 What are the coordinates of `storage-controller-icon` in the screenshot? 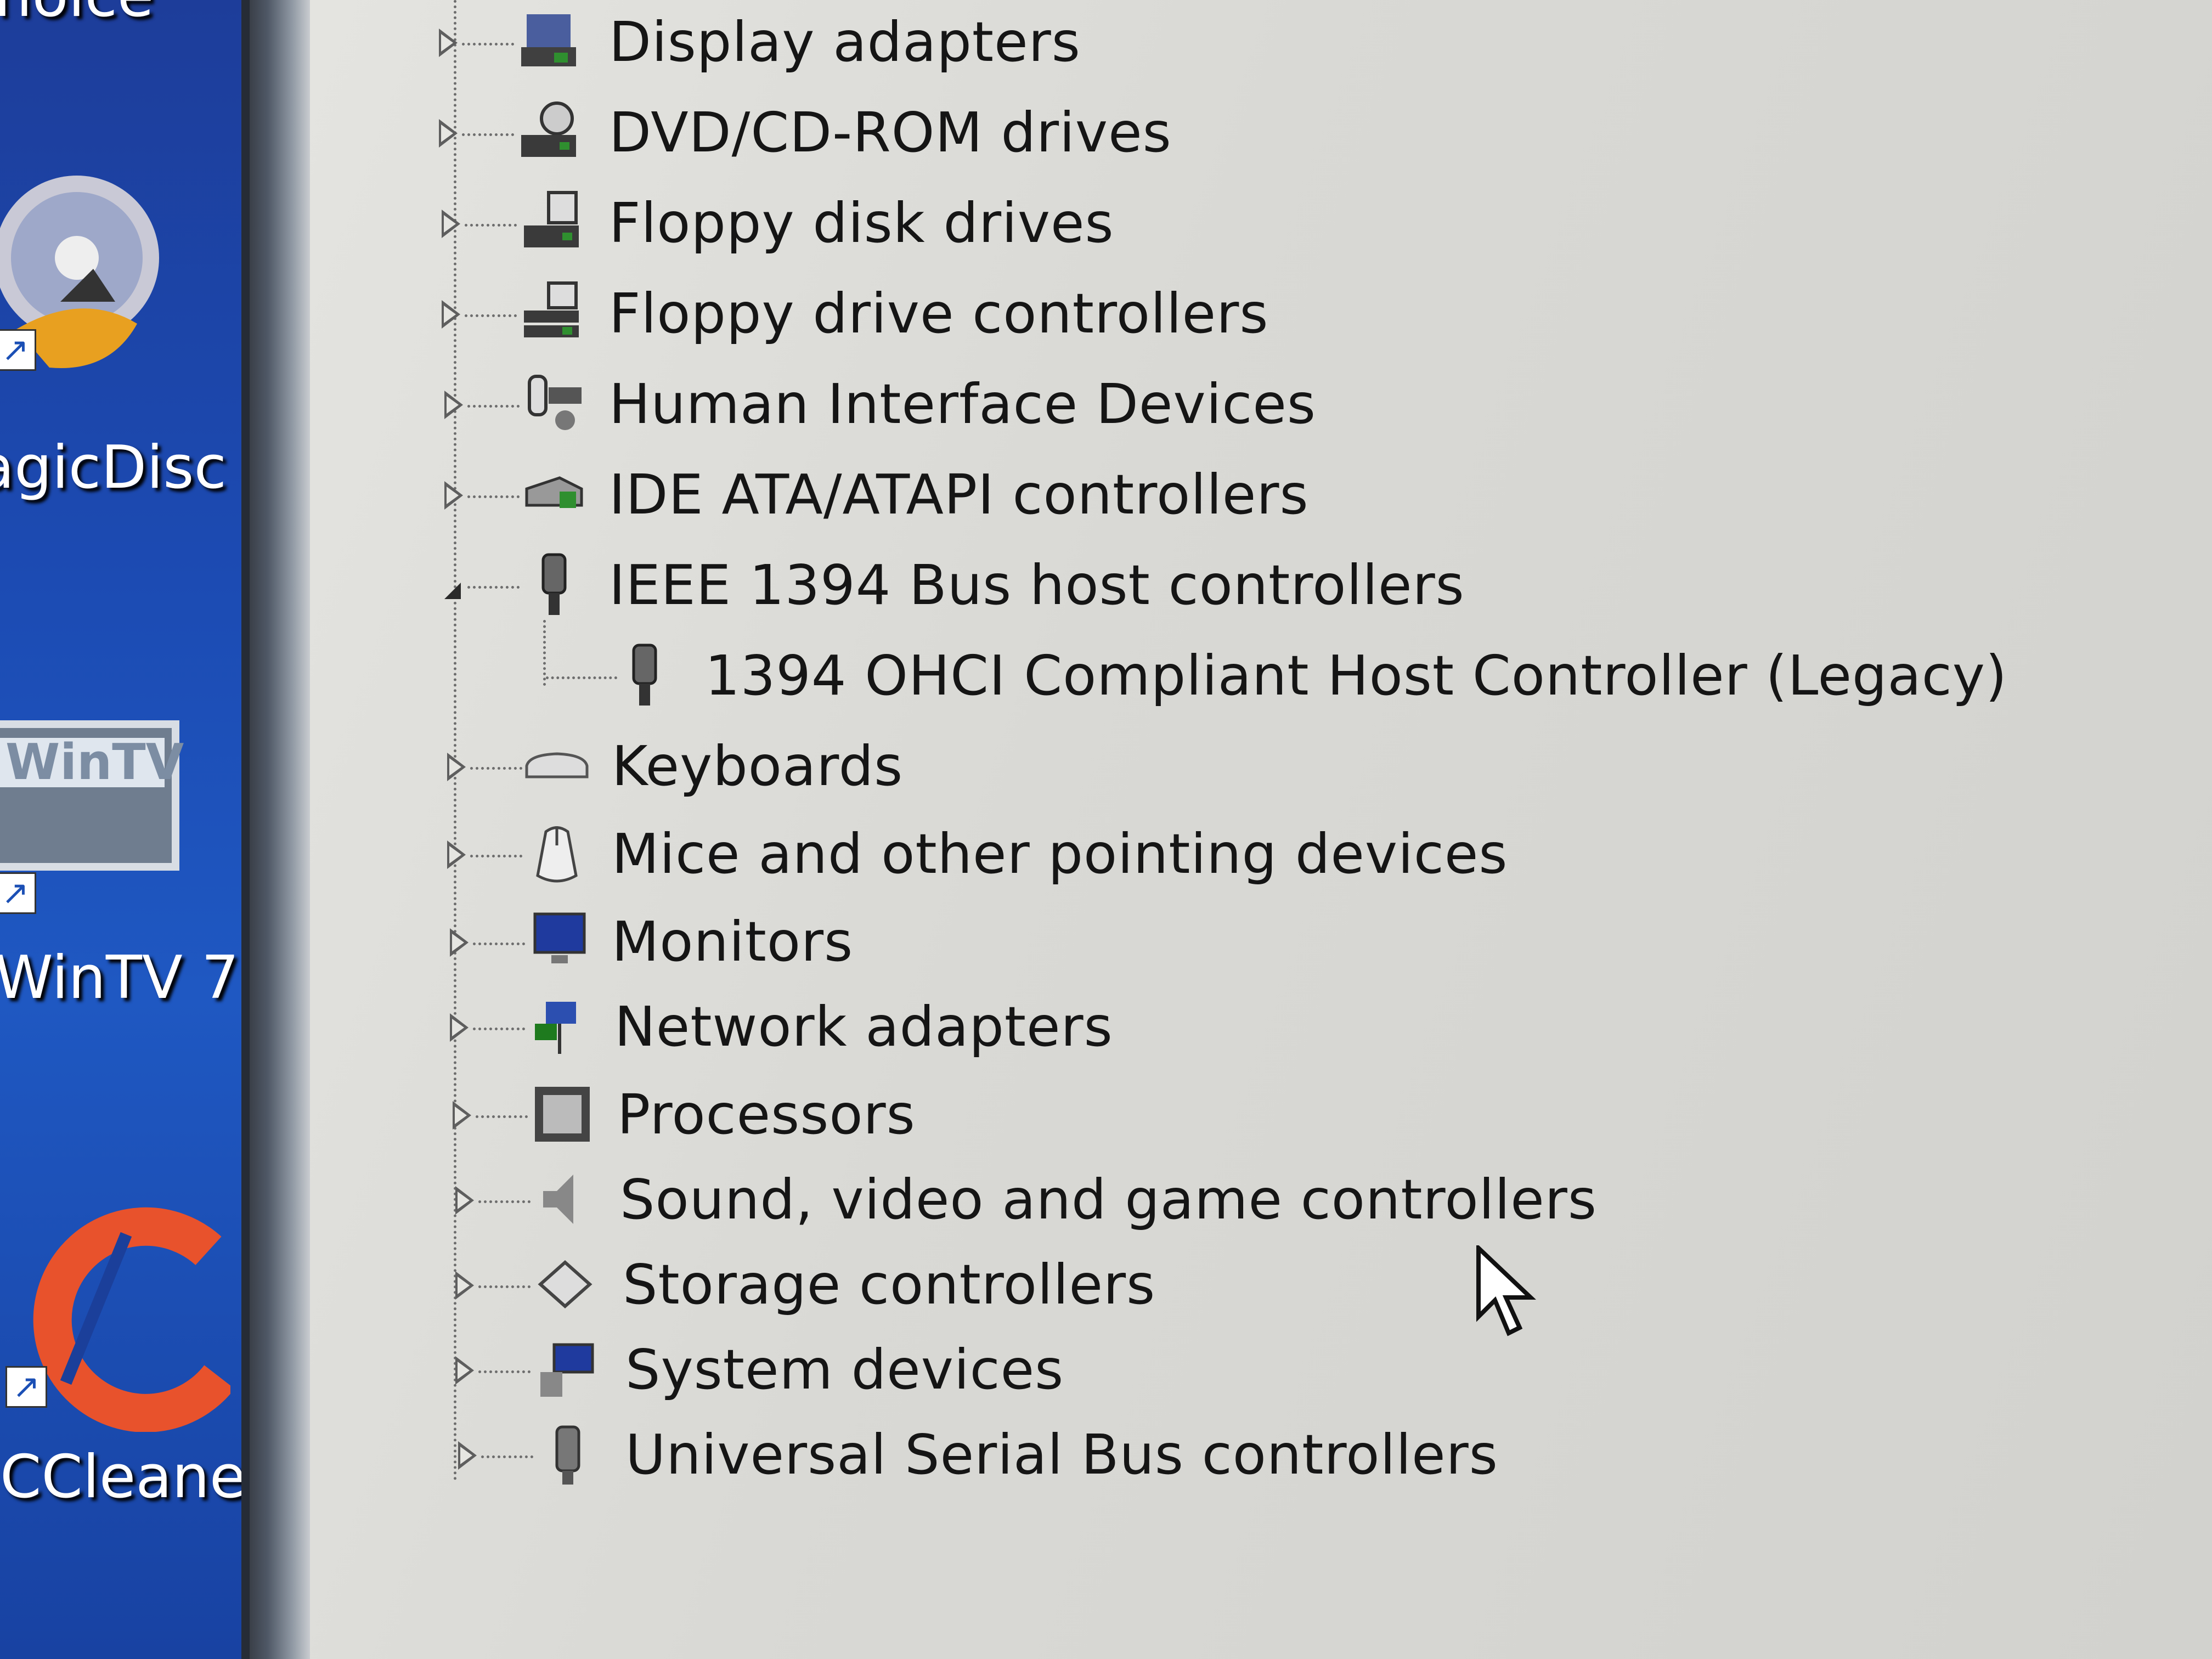 It's located at (565, 1284).